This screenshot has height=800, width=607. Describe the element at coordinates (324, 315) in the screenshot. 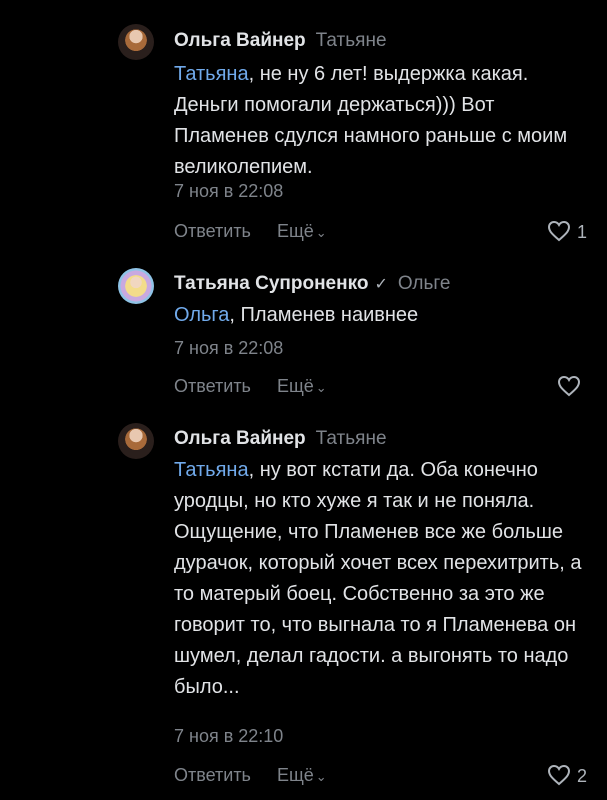

I see `comment-body: , Пламенев наивнее` at that location.